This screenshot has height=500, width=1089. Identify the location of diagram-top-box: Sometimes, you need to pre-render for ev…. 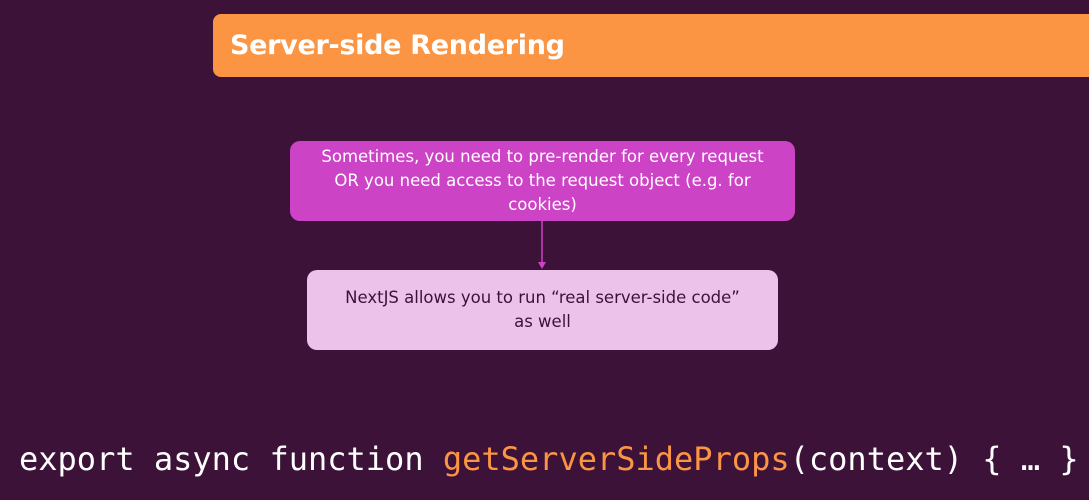
(542, 181).